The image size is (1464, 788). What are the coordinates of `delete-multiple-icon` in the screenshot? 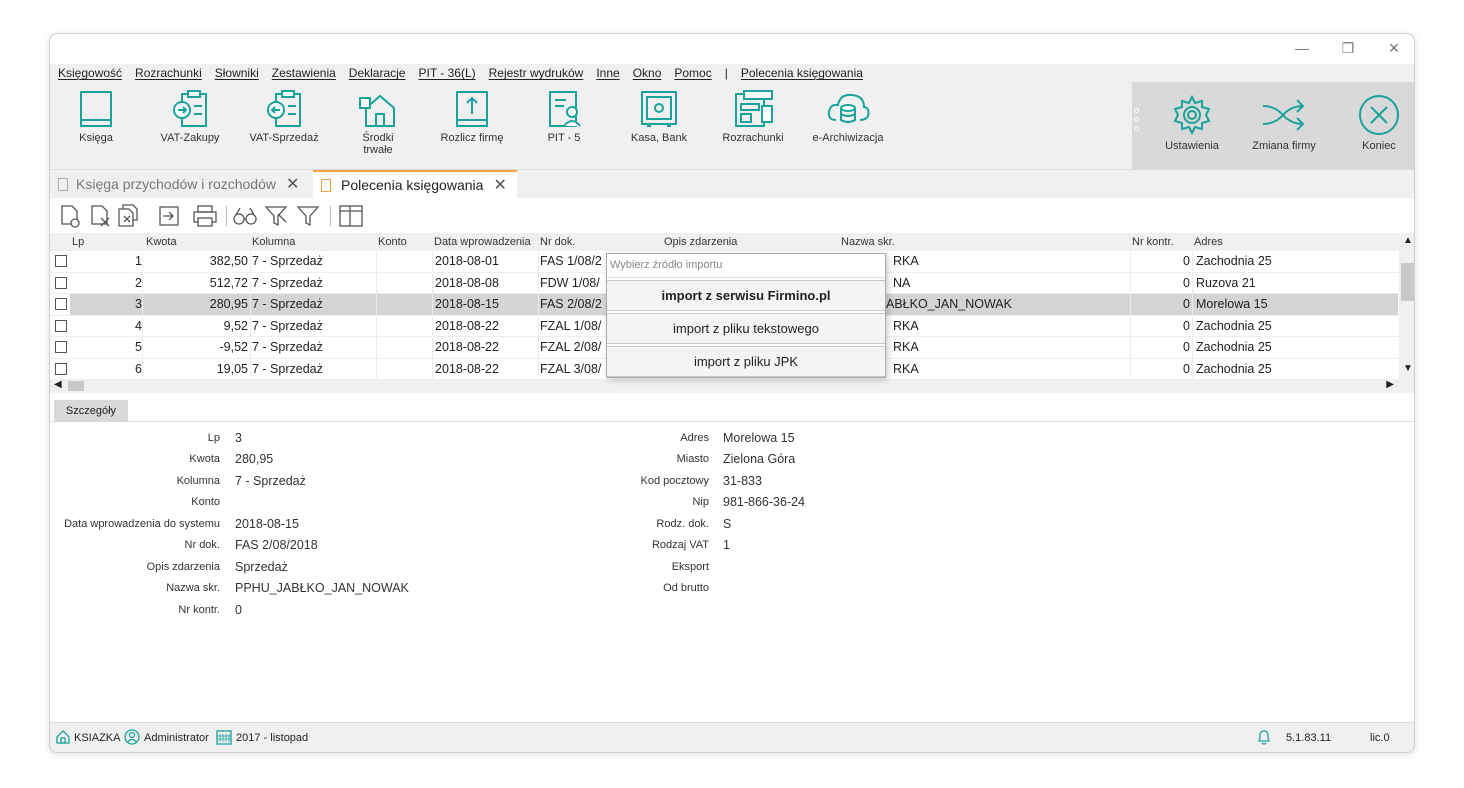 It's located at (129, 216).